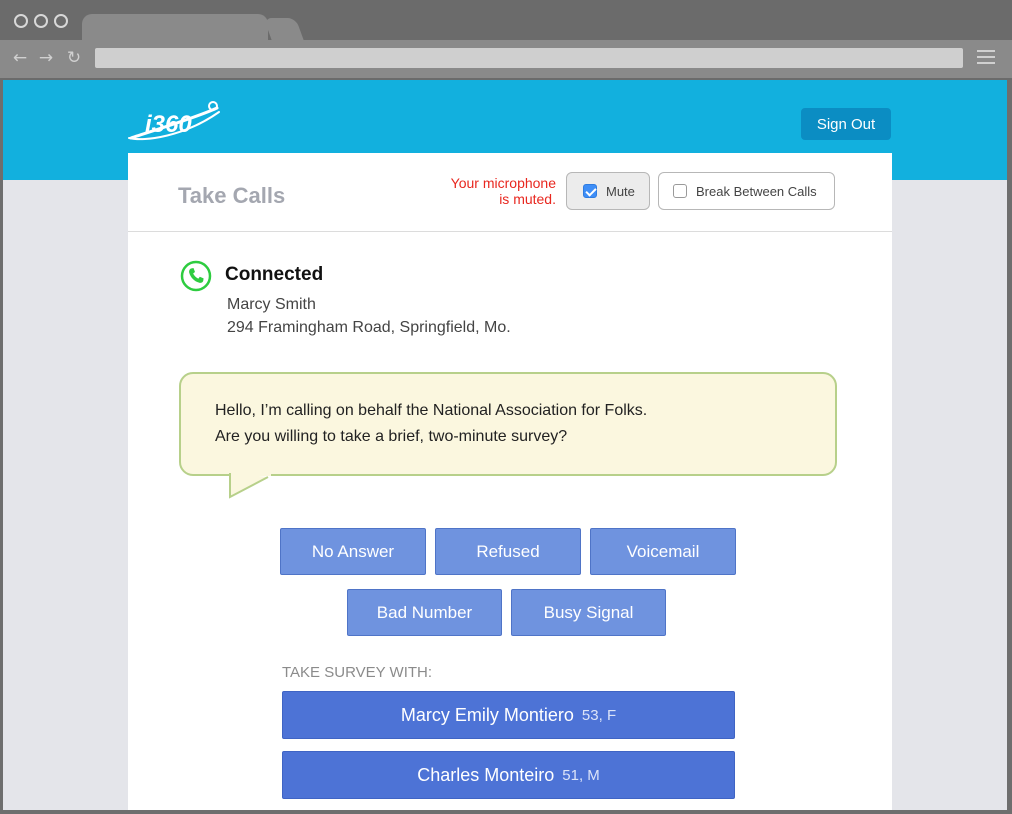 This screenshot has width=1012, height=814. Describe the element at coordinates (508, 551) in the screenshot. I see `refused-button: Refused` at that location.